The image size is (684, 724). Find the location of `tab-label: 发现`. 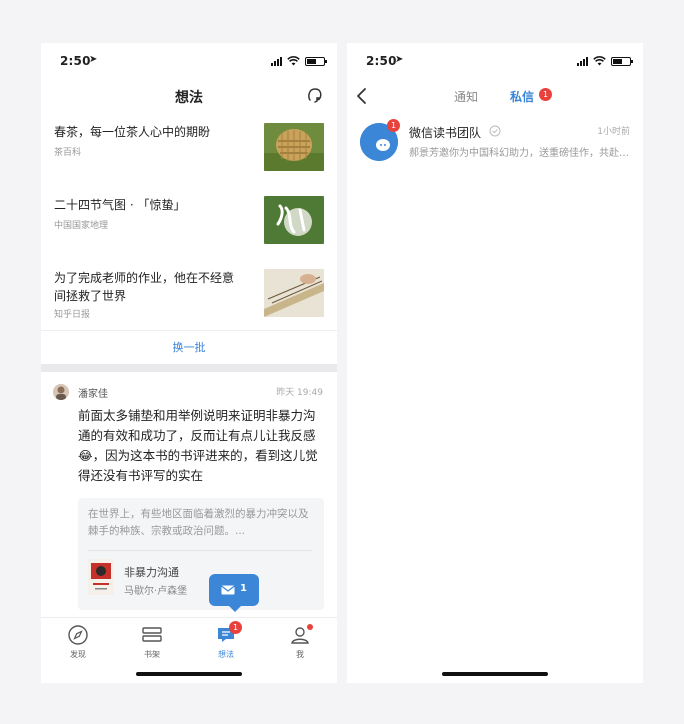

tab-label: 发现 is located at coordinates (78, 654).